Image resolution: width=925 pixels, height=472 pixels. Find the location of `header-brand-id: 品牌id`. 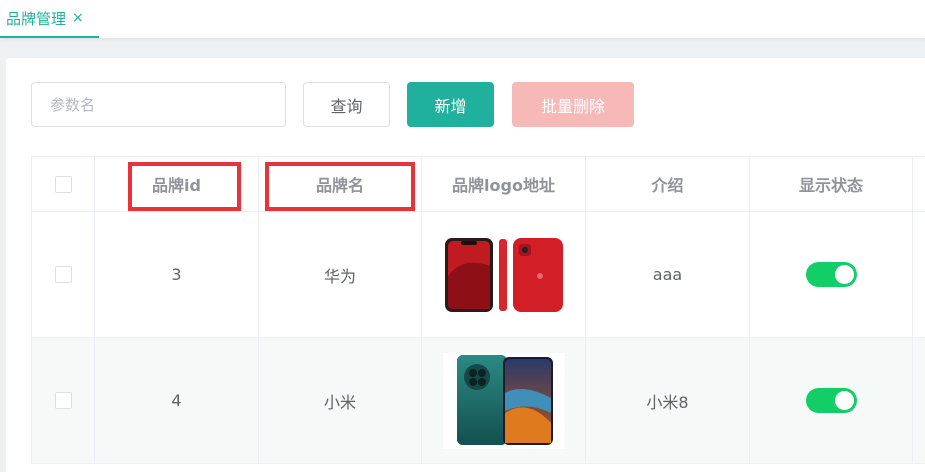

header-brand-id: 品牌id is located at coordinates (177, 184).